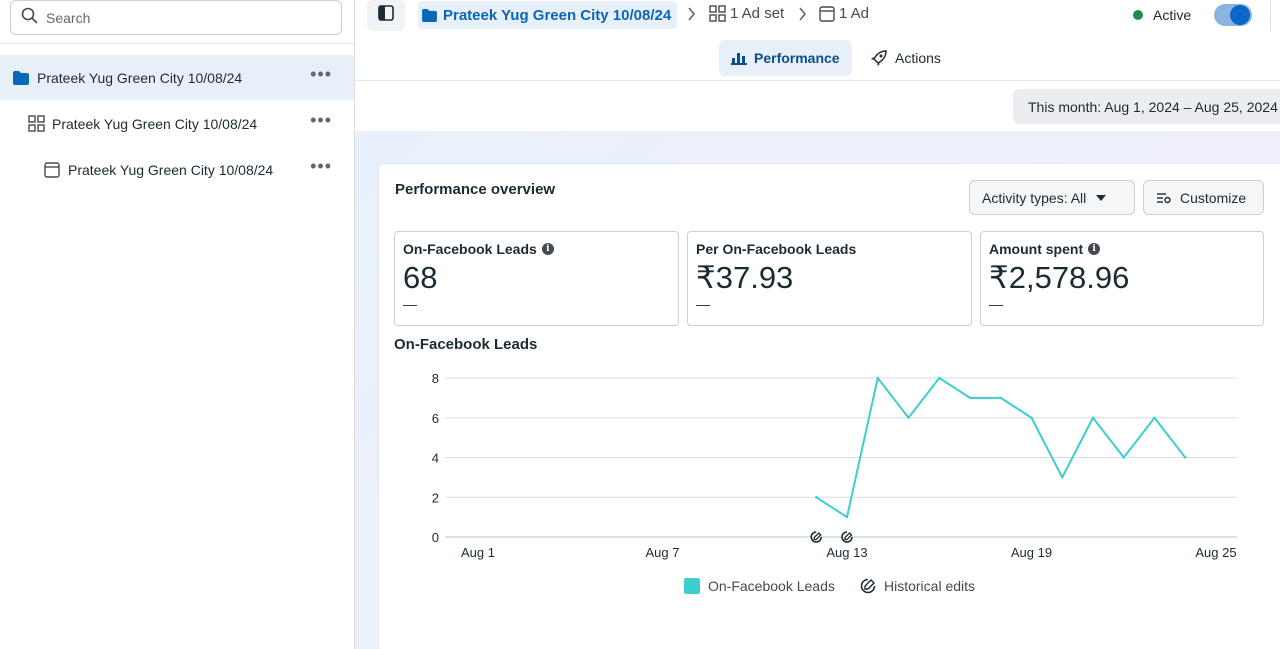 Image resolution: width=1280 pixels, height=649 pixels. What do you see at coordinates (435, 537) in the screenshot?
I see `y-tick-label: 0` at bounding box center [435, 537].